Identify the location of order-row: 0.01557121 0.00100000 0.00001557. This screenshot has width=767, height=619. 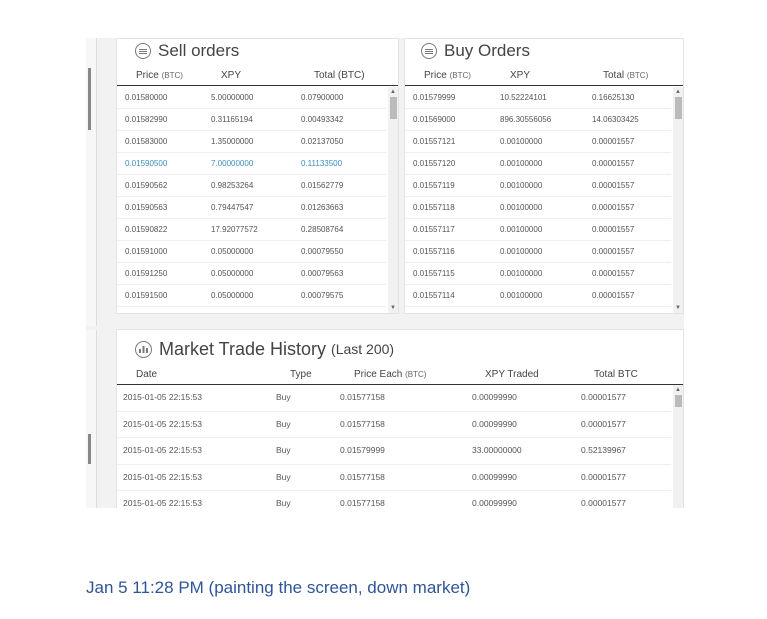
(538, 142).